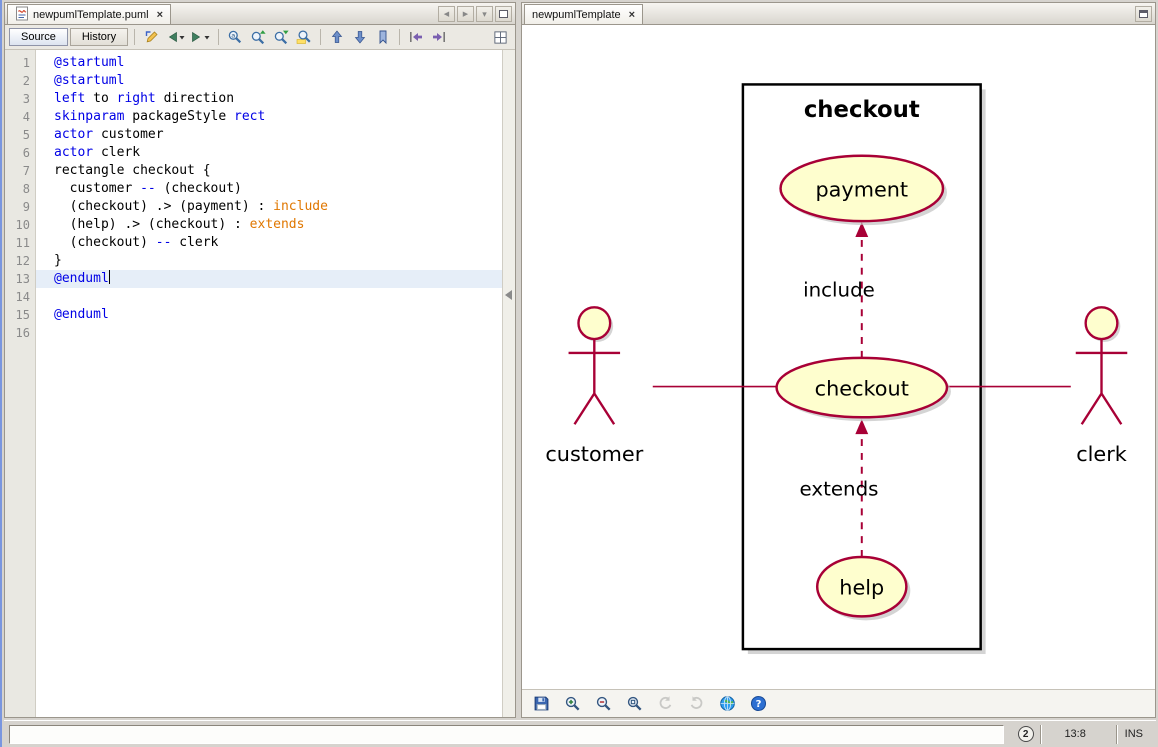 The width and height of the screenshot is (1158, 747). I want to click on line-number-gutter: 1 2 3 4 5 6 7 8 9 10 11 12 13 14 15 16, so click(20, 383).